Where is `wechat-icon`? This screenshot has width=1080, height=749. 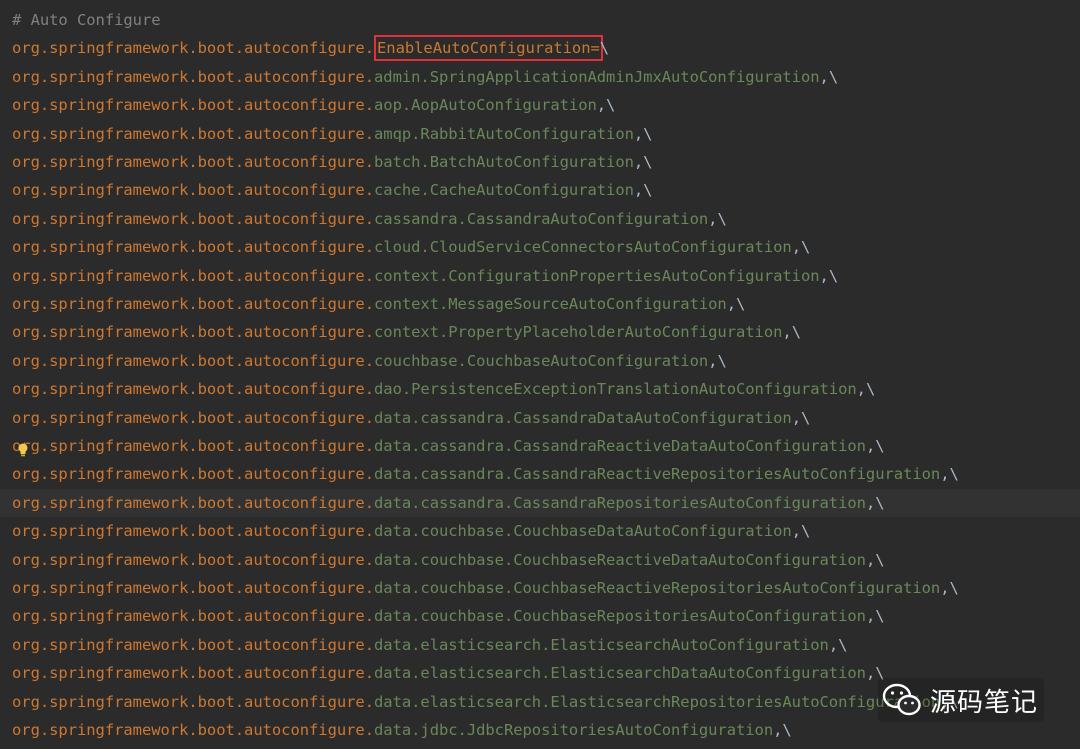
wechat-icon is located at coordinates (901, 699).